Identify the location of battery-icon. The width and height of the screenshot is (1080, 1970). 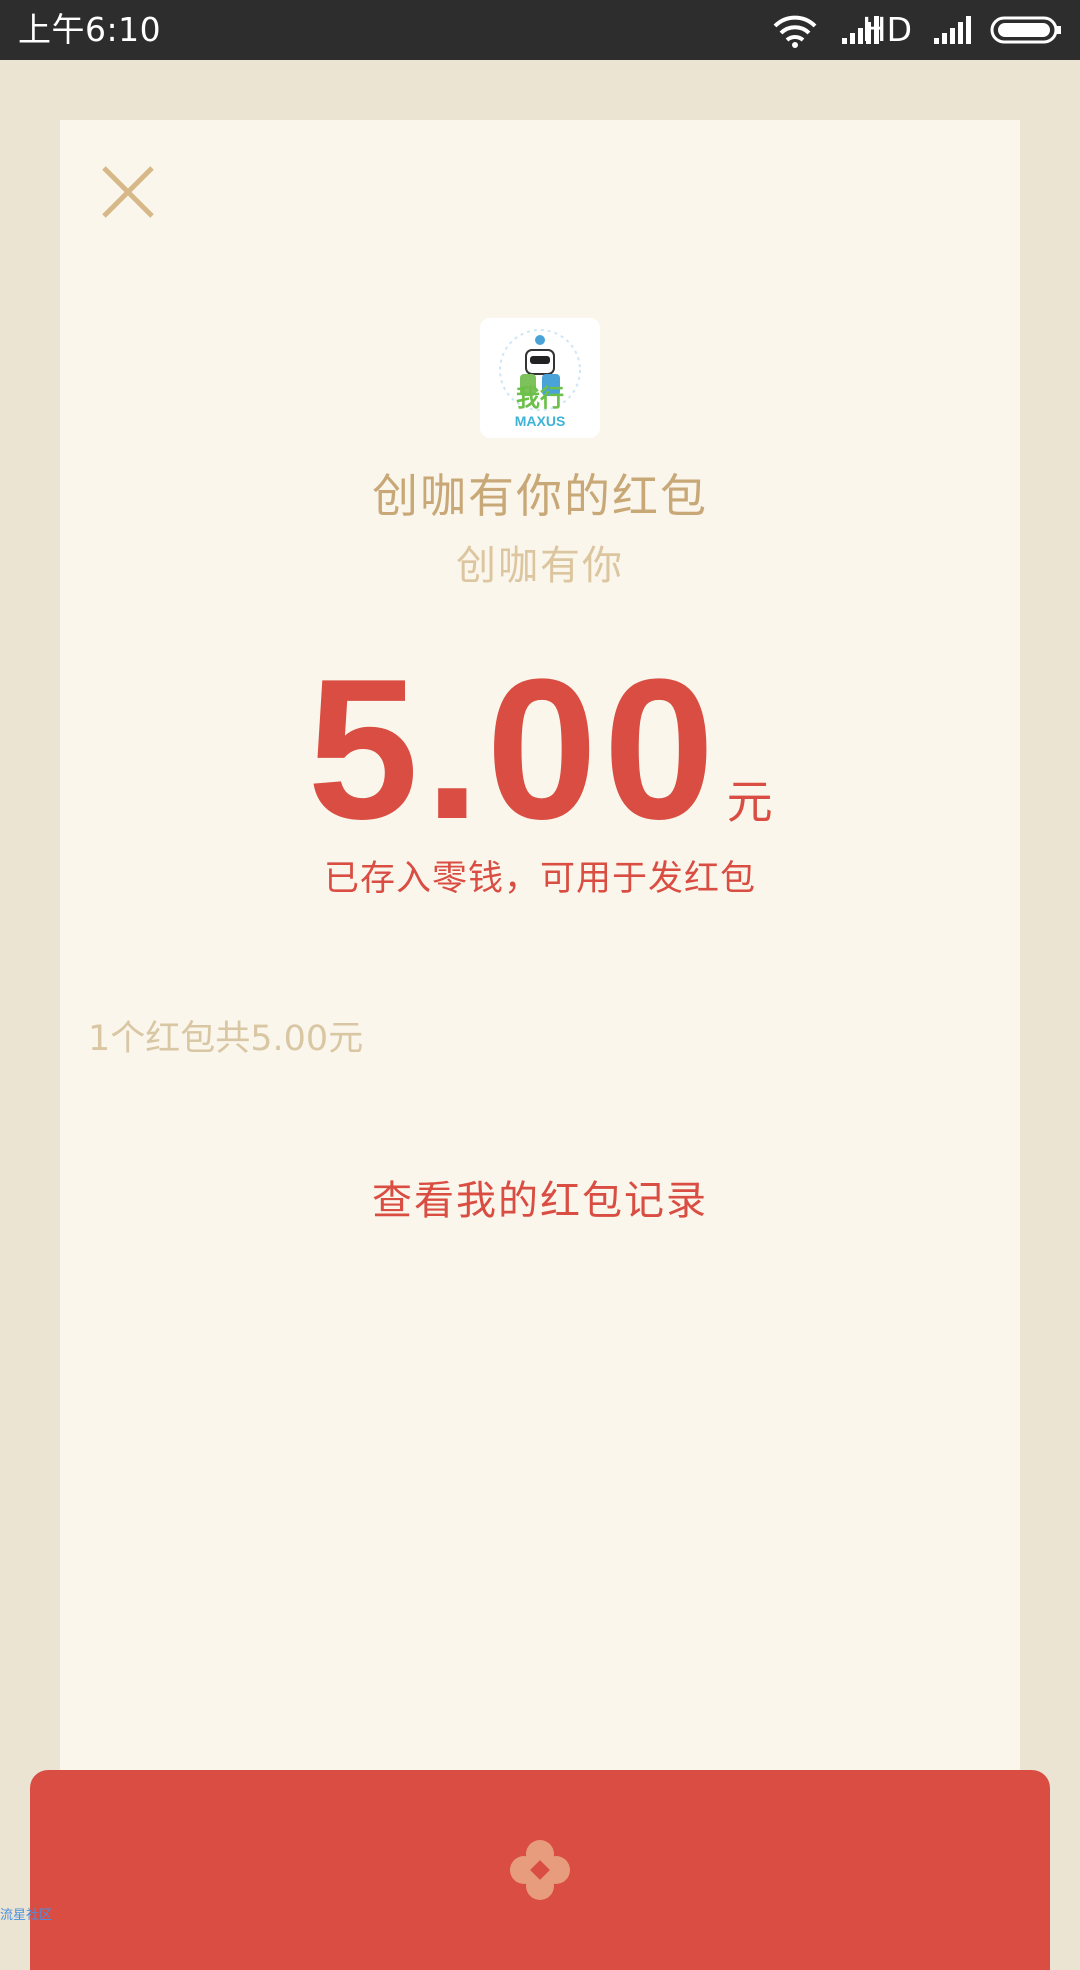
(1025, 30).